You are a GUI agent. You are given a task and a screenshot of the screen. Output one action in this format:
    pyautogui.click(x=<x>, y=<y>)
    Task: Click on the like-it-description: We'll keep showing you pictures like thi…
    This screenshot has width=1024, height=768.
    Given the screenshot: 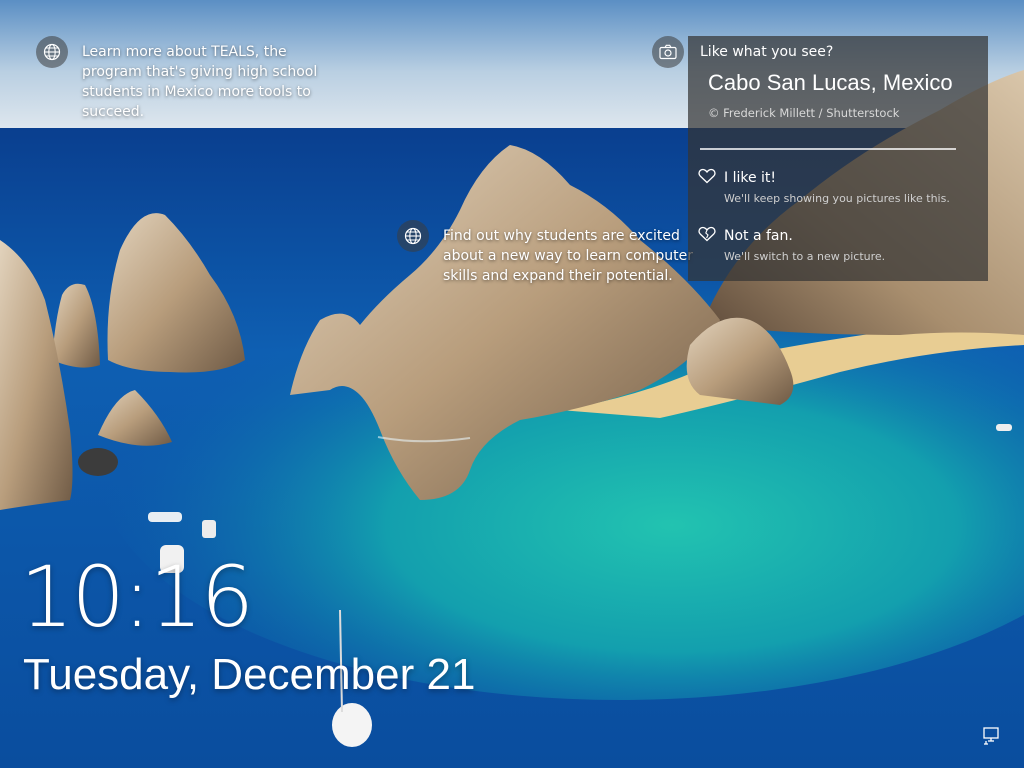 What is the action you would take?
    pyautogui.click(x=837, y=198)
    